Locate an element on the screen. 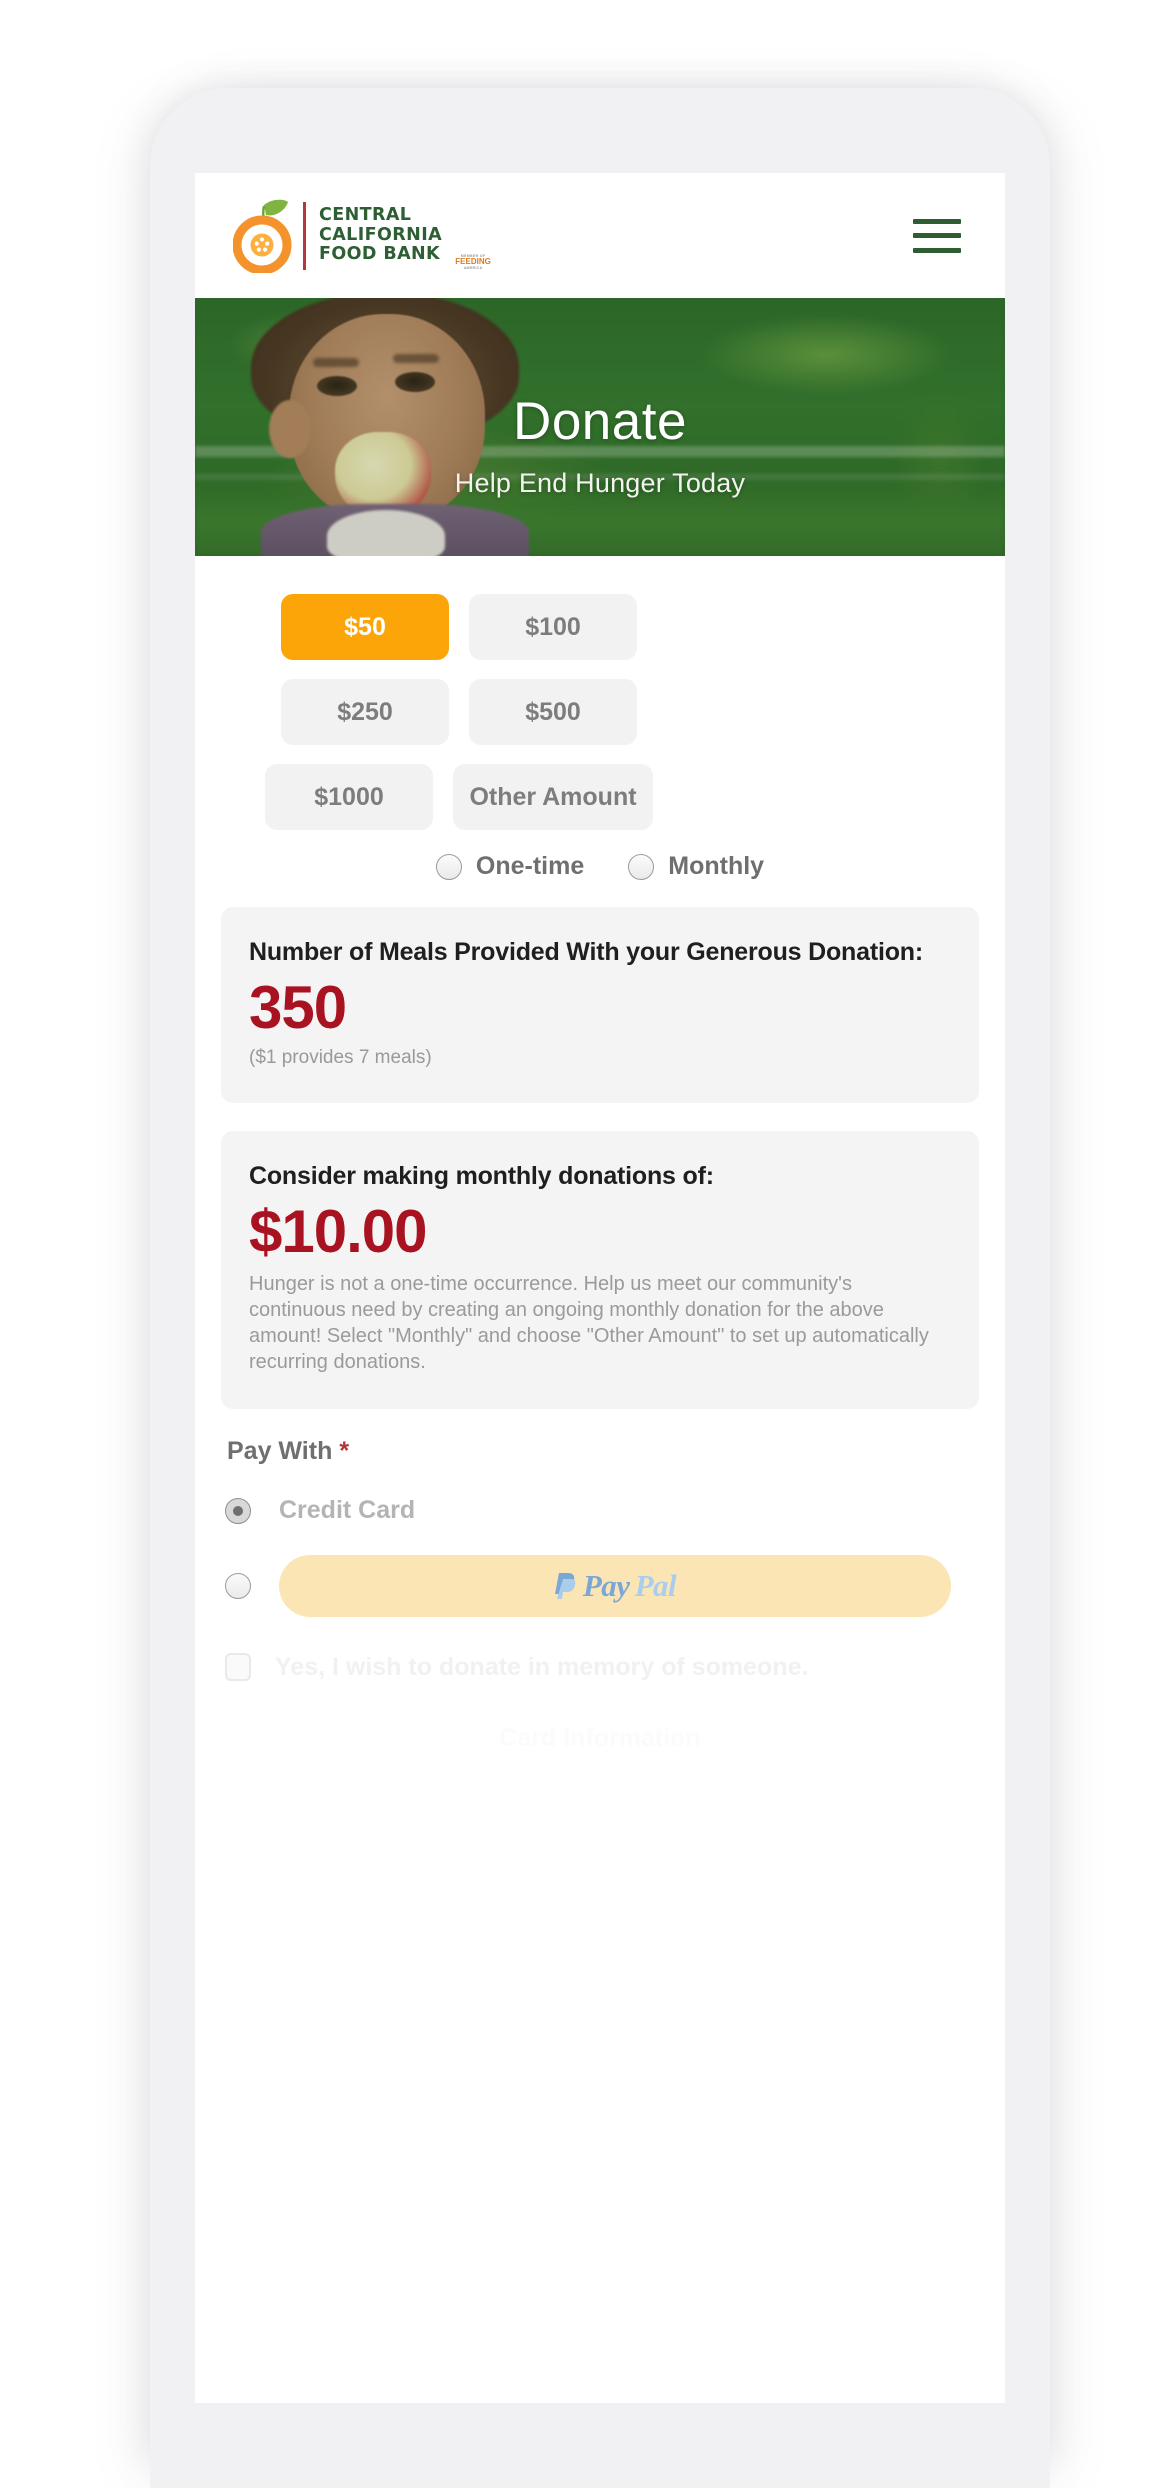 This screenshot has height=2488, width=1170. frequency-label-one-time: One-time is located at coordinates (530, 866).